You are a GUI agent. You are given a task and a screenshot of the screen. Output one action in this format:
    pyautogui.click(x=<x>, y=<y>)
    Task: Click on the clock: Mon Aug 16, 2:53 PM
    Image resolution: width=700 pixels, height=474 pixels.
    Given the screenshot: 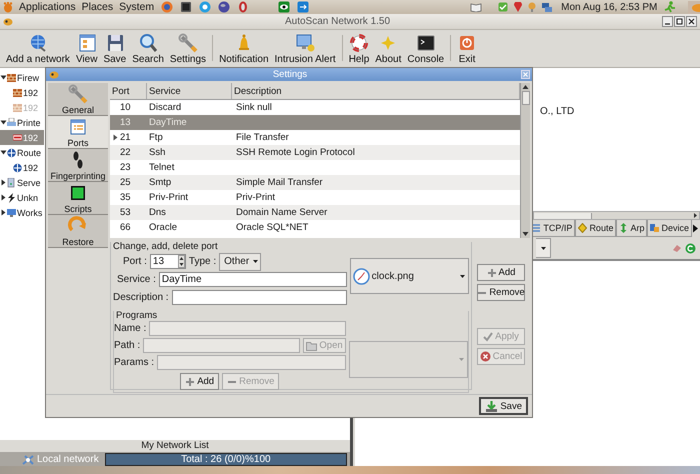 What is the action you would take?
    pyautogui.click(x=609, y=7)
    